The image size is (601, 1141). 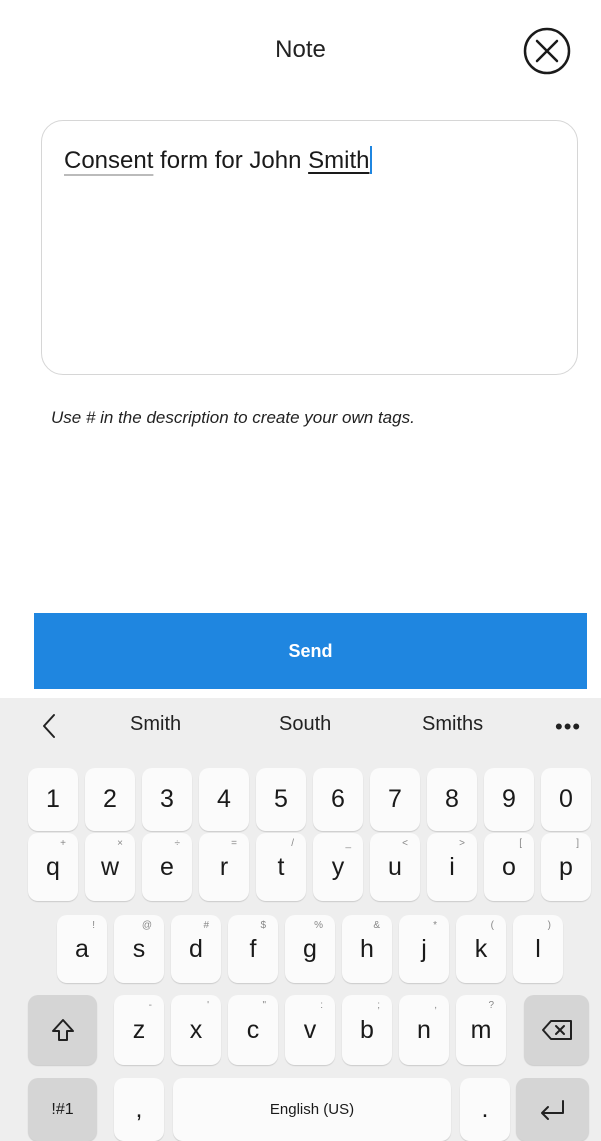 What do you see at coordinates (552, 1109) in the screenshot?
I see `enter-key` at bounding box center [552, 1109].